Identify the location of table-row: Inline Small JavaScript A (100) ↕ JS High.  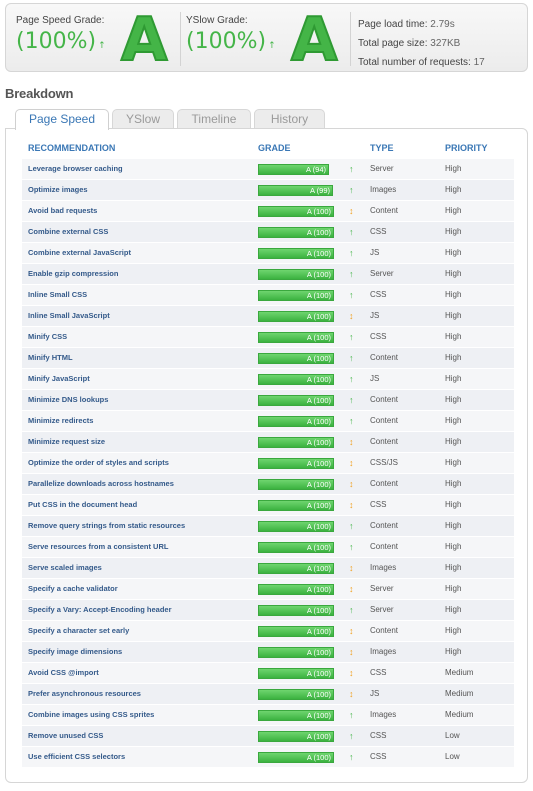
(268, 316).